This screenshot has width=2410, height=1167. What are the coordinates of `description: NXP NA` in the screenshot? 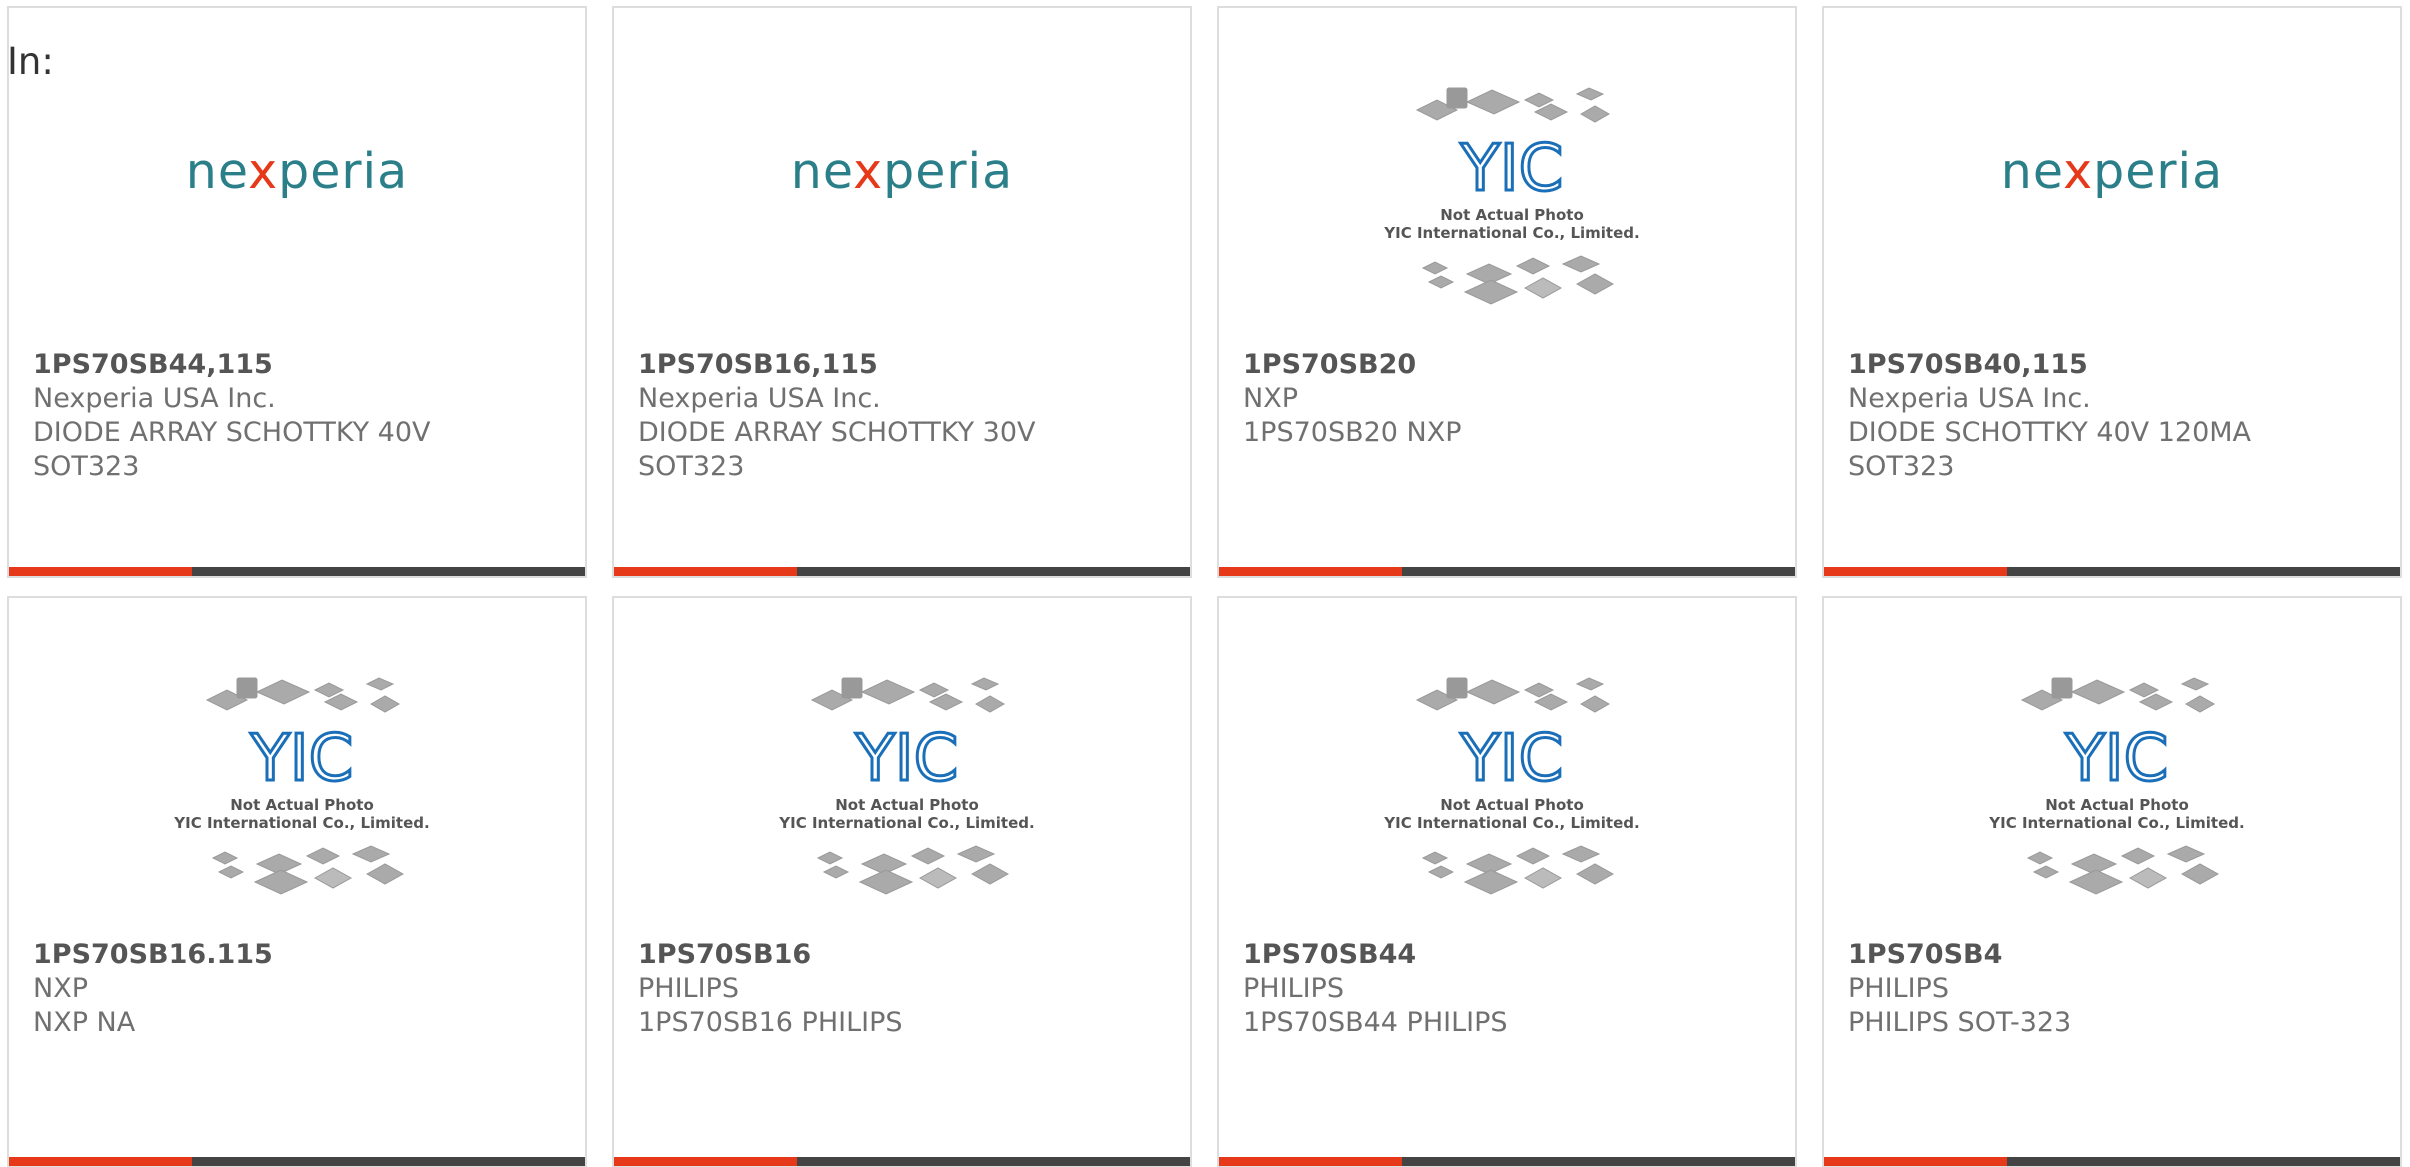 It's located at (84, 1022).